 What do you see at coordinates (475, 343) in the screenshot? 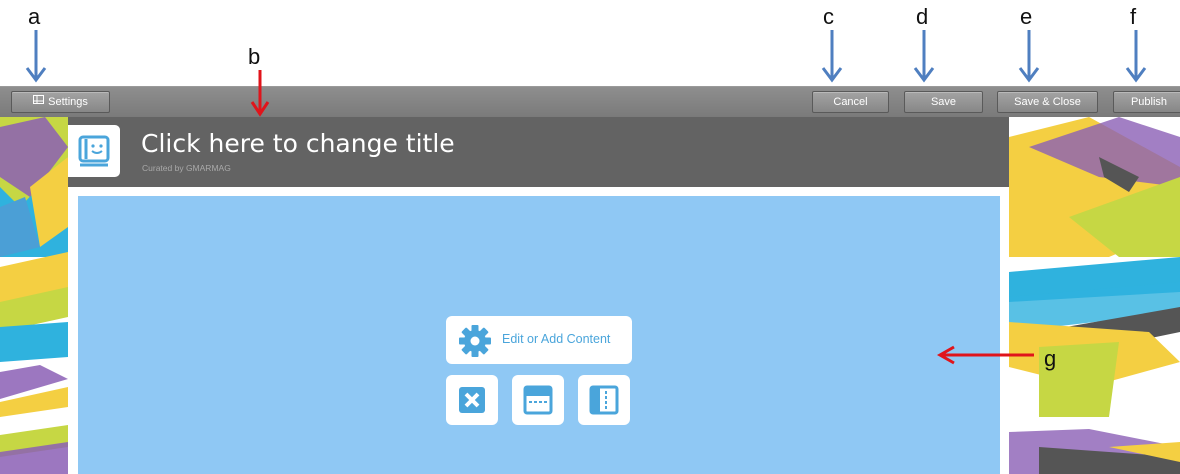
I see `gear-icon` at bounding box center [475, 343].